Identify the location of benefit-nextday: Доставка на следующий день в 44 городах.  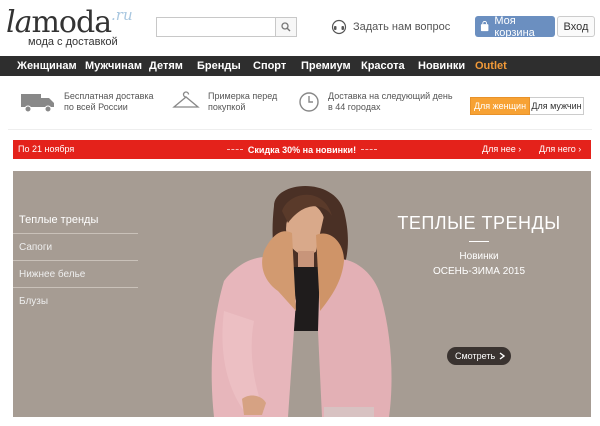
(375, 102).